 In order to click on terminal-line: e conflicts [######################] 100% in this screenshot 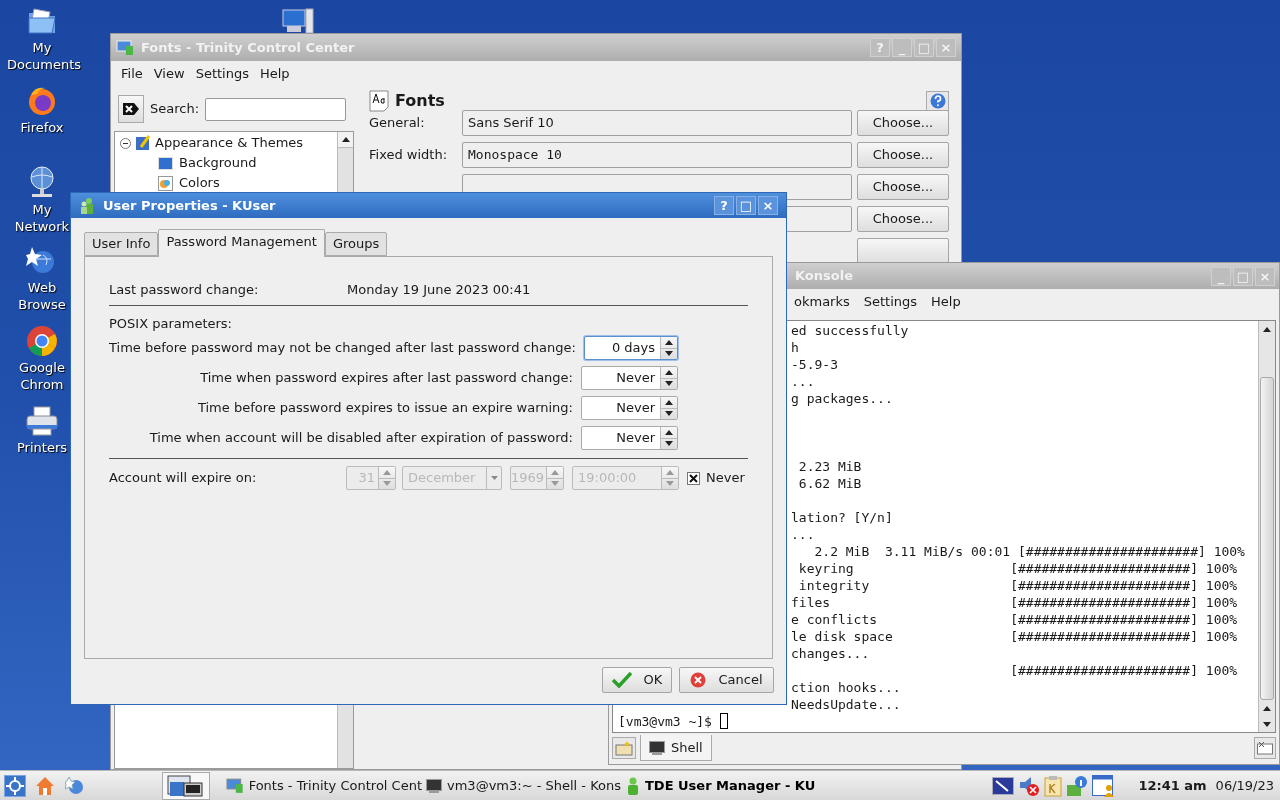, I will do `click(1014, 619)`.